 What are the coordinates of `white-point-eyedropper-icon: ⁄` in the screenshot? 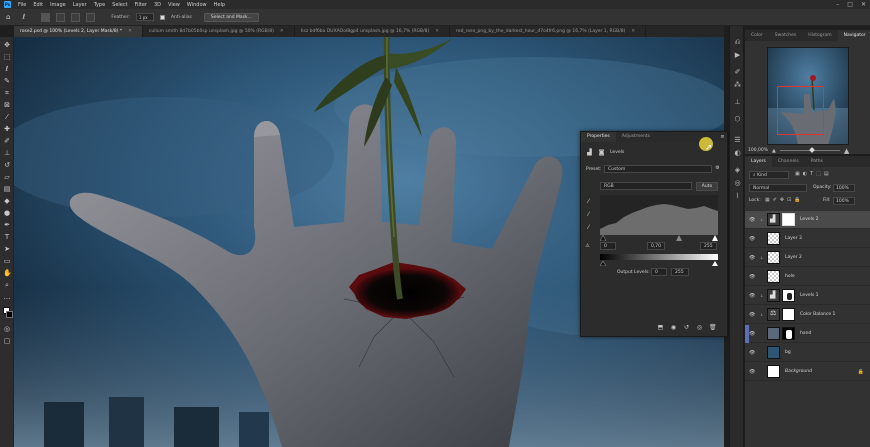 It's located at (588, 227).